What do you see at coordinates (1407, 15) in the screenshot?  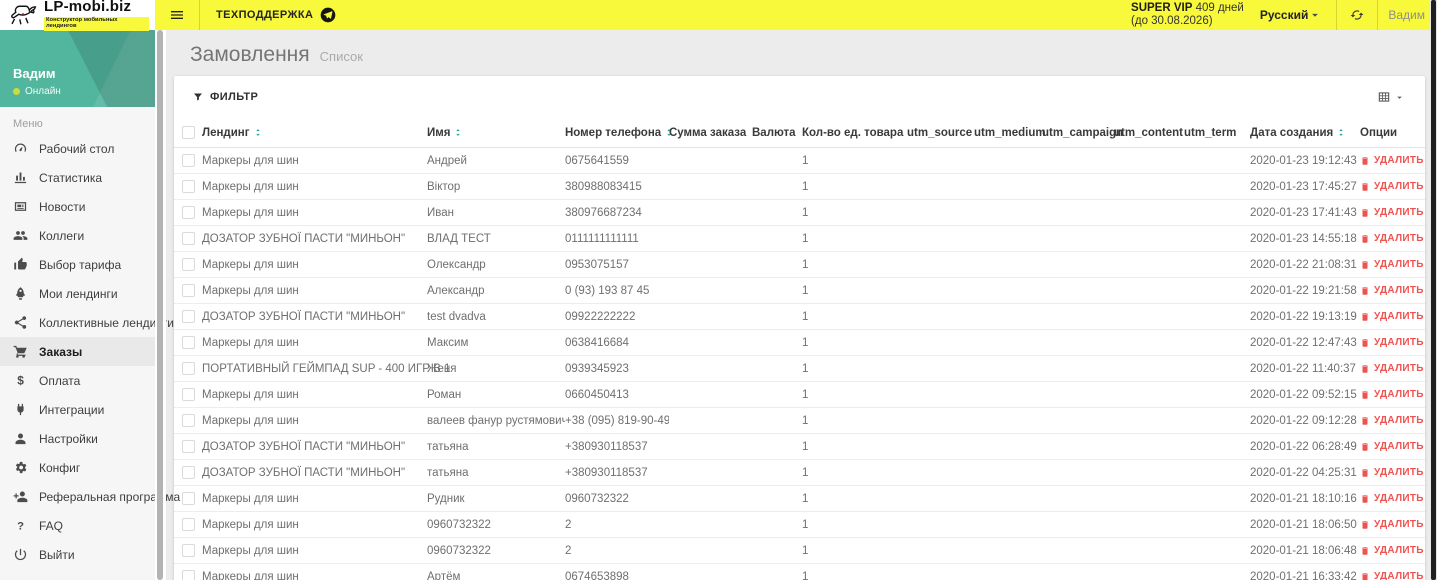 I see `topbar-user-menu: Вадим` at bounding box center [1407, 15].